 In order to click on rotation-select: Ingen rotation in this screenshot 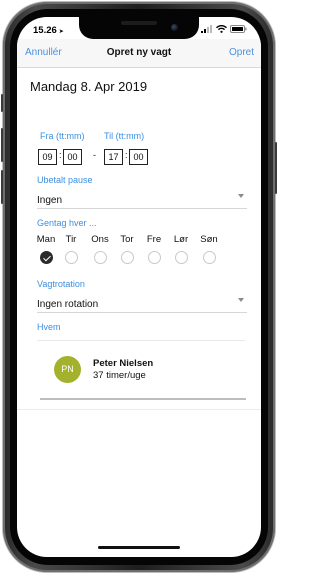, I will do `click(142, 303)`.